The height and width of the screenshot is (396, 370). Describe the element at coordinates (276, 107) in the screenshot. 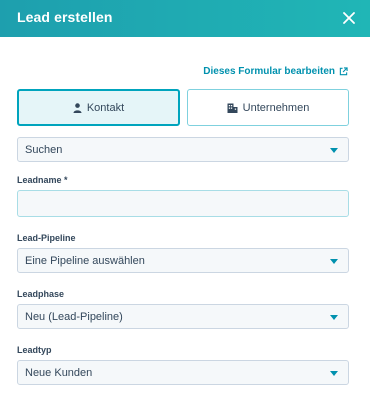

I see `tab-company-label: Unternehmen` at that location.